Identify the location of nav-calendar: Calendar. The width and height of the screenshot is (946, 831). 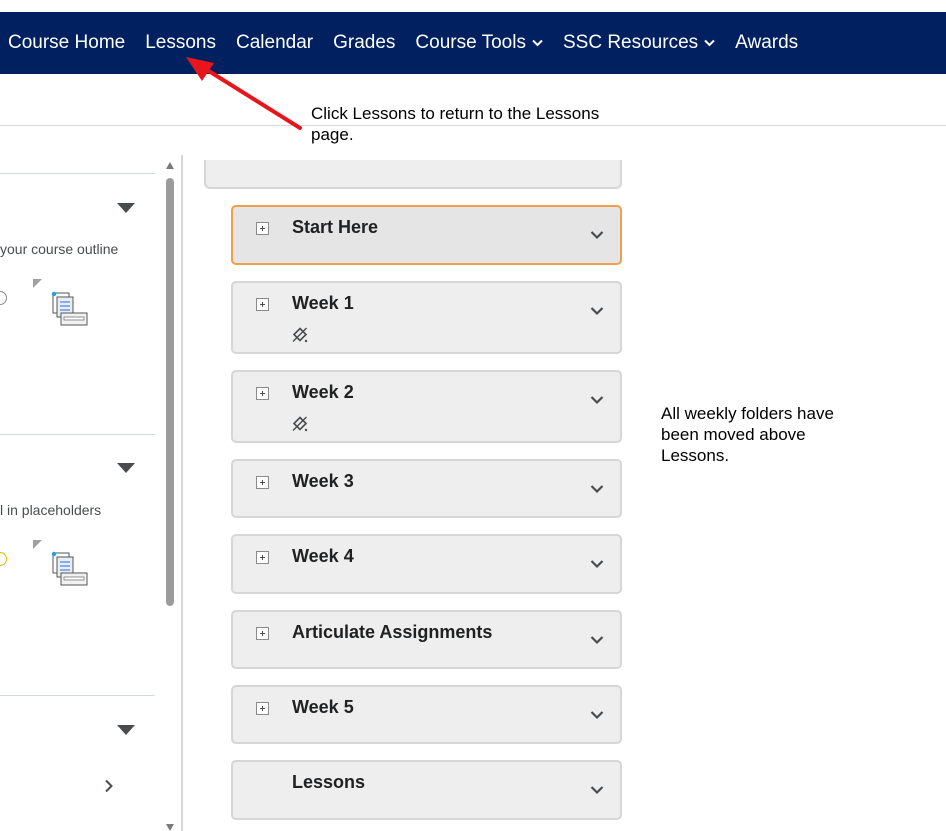
(274, 43).